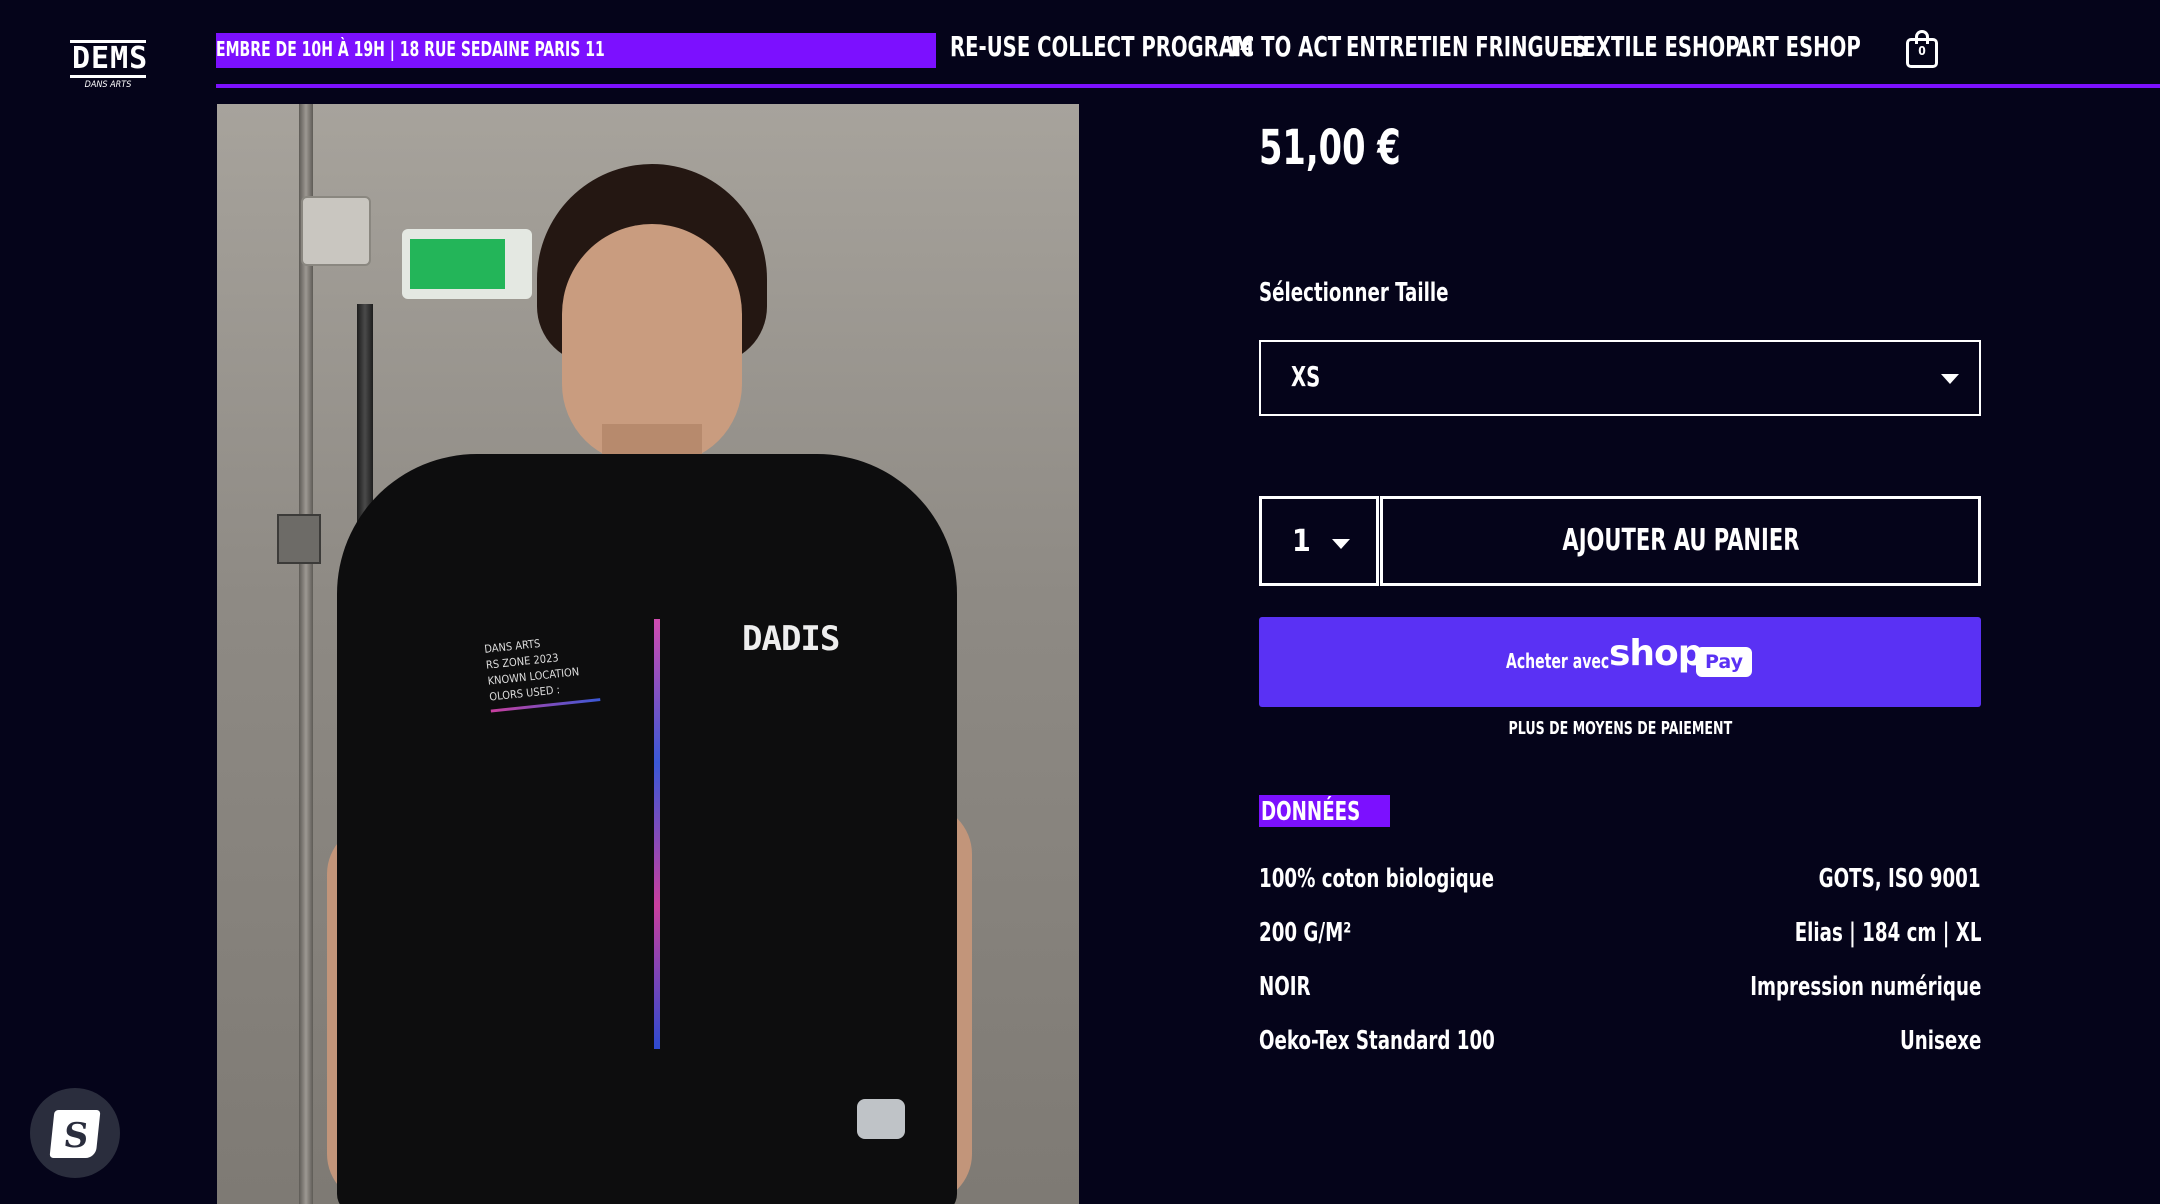  What do you see at coordinates (1865, 987) in the screenshot?
I see `detail-right-3: Impression numérique` at bounding box center [1865, 987].